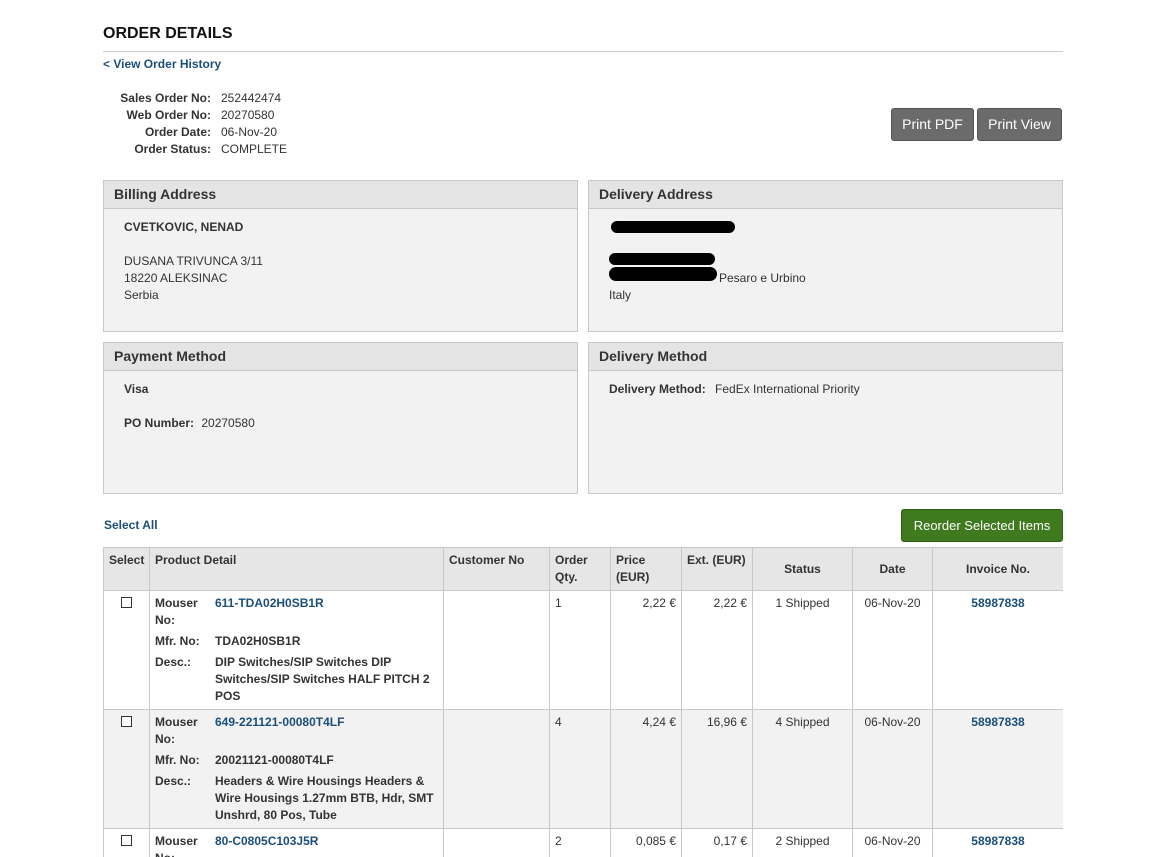 The height and width of the screenshot is (857, 1164). Describe the element at coordinates (496, 569) in the screenshot. I see `col-customer-no: Customer No` at that location.